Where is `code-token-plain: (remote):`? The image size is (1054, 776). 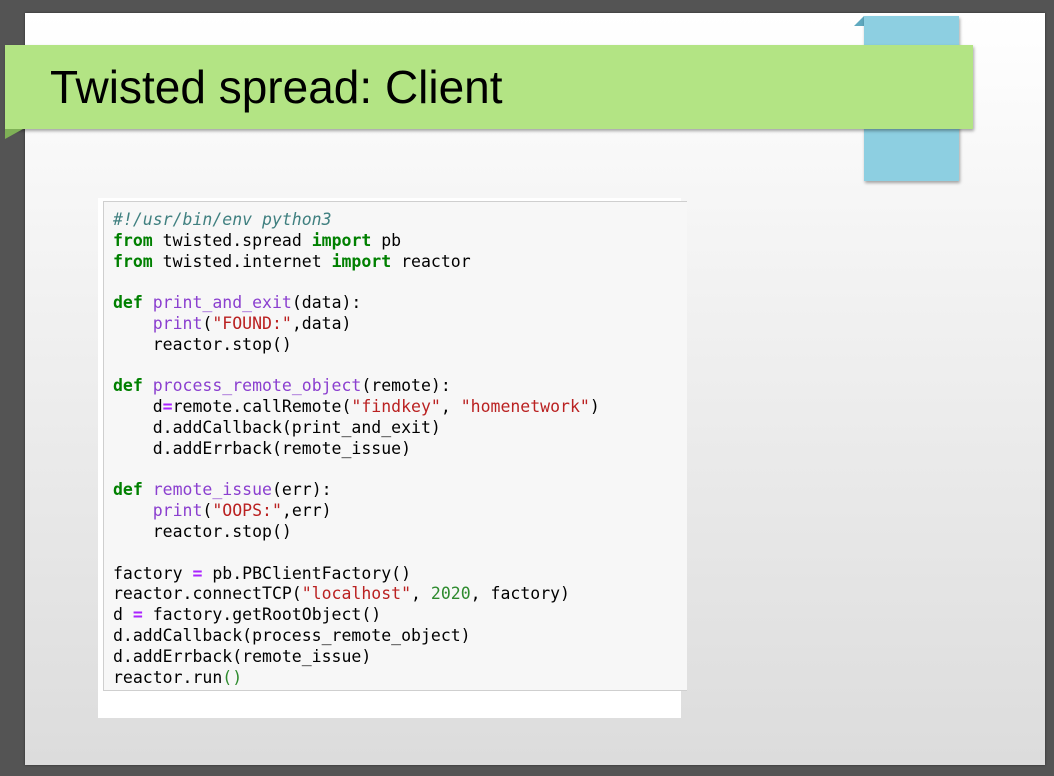 code-token-plain: (remote): is located at coordinates (406, 386).